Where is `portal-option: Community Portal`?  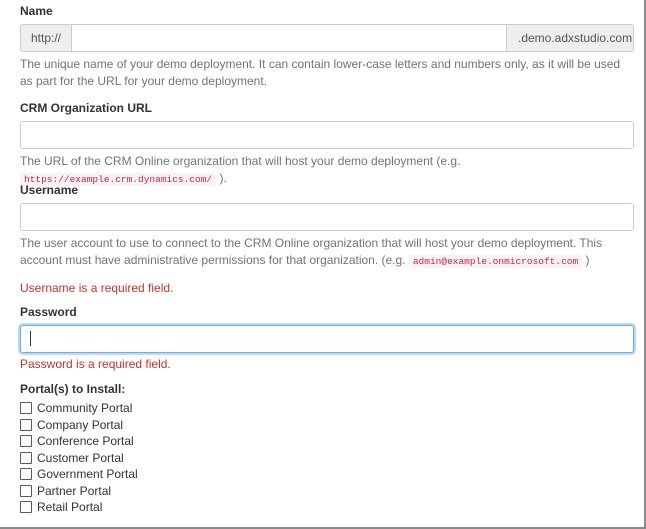 portal-option: Community Portal is located at coordinates (327, 408).